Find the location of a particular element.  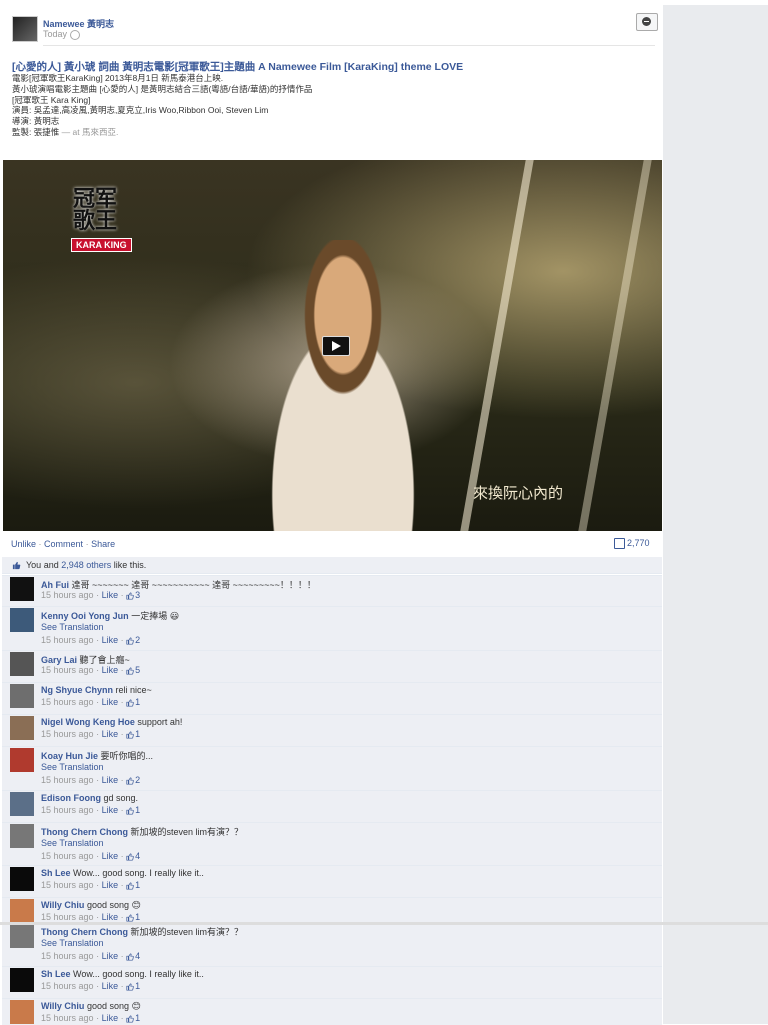

post-time-label: Today is located at coordinates (55, 34).